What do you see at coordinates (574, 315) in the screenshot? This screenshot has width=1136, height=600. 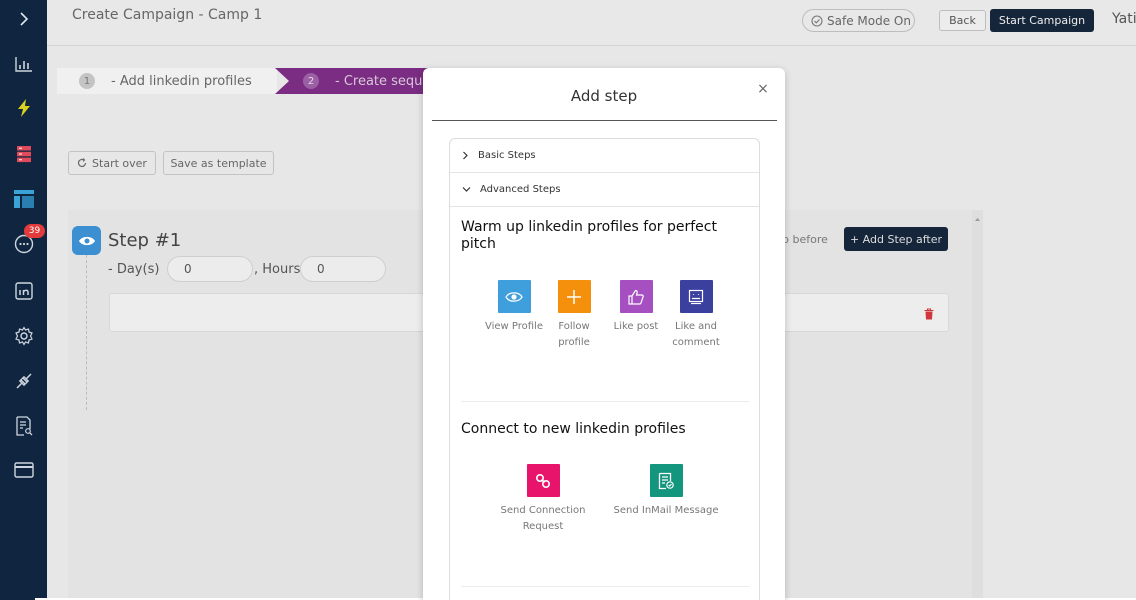 I see `follow-profile-option: Follow profile` at bounding box center [574, 315].